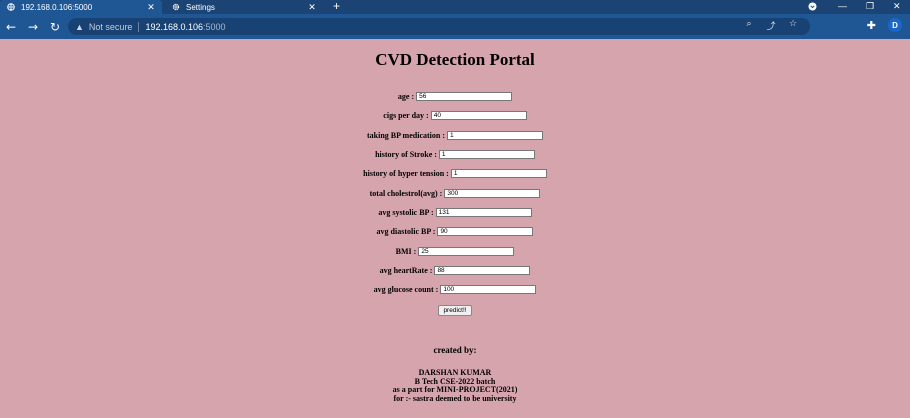 Image resolution: width=910 pixels, height=418 pixels. I want to click on tab-settings: Settings ✕, so click(244, 7).